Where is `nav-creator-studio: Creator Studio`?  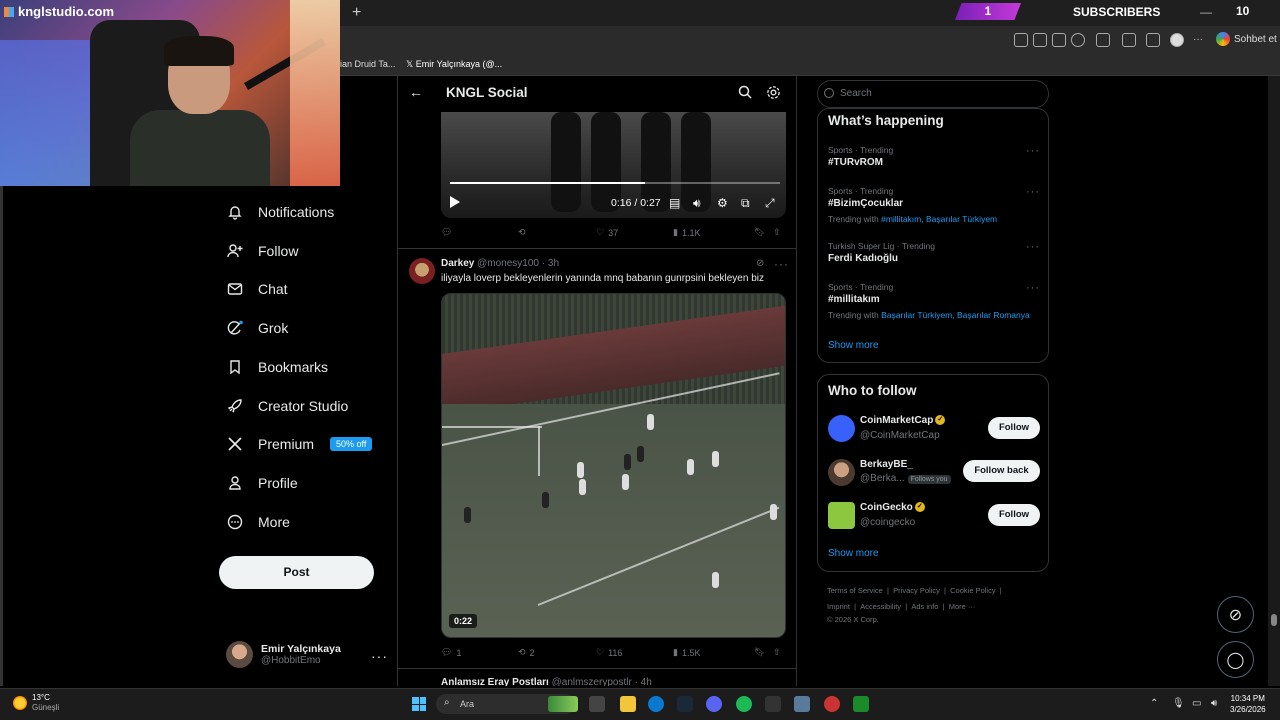 nav-creator-studio: Creator Studio is located at coordinates (287, 406).